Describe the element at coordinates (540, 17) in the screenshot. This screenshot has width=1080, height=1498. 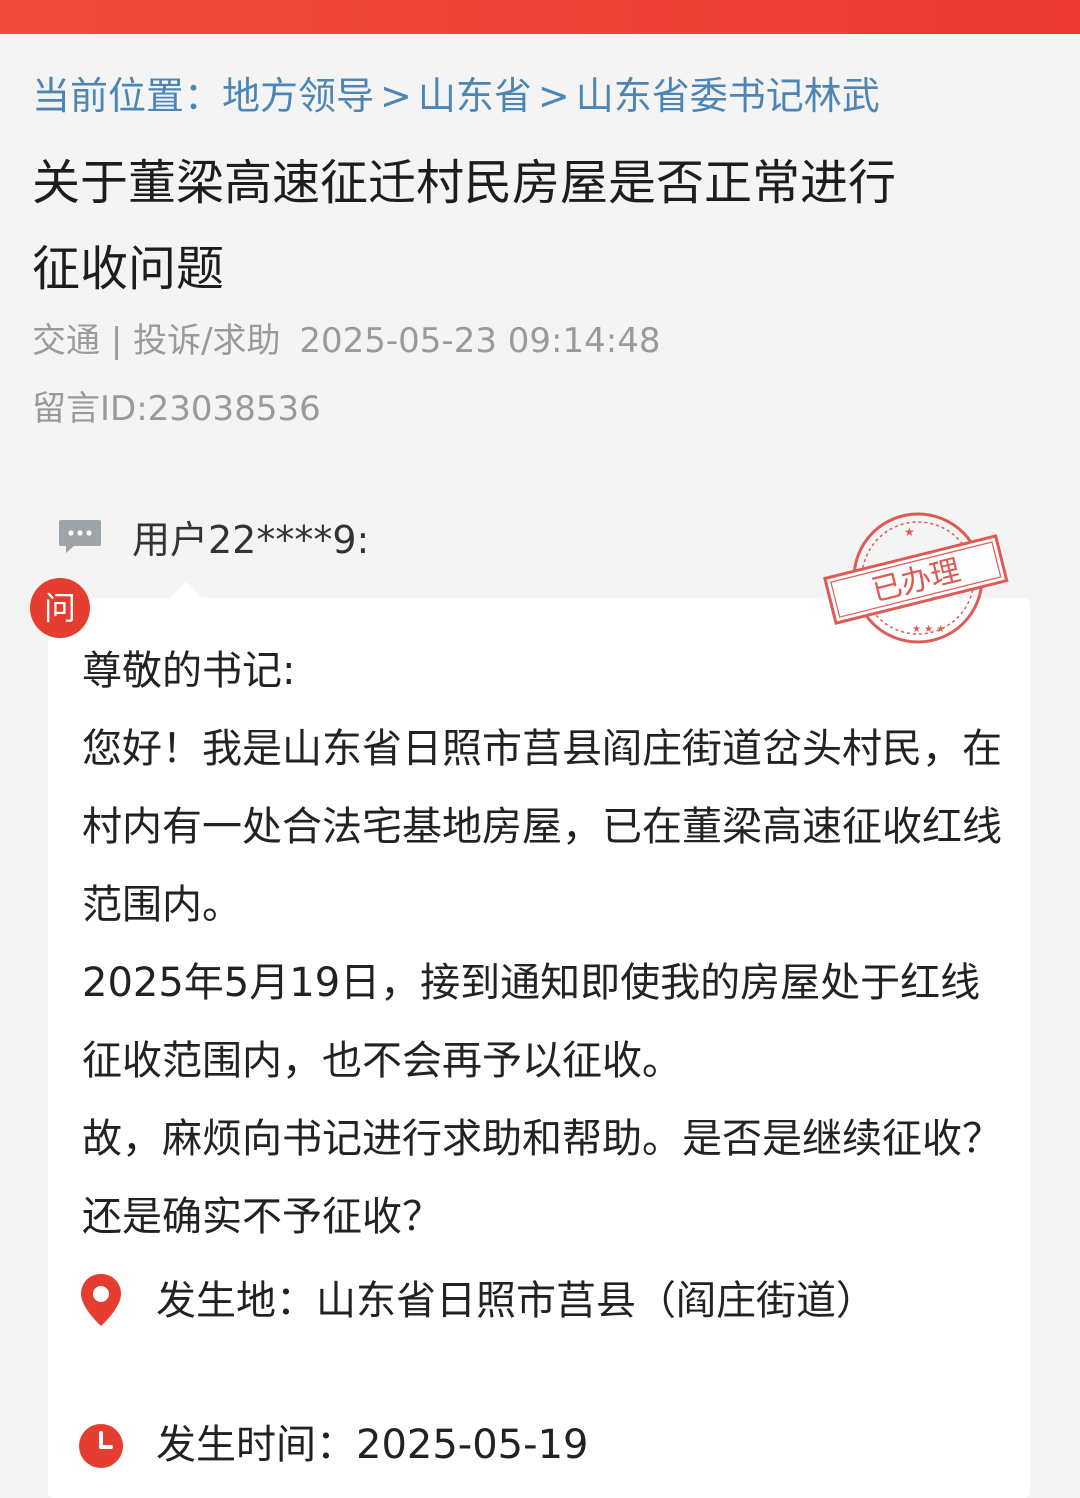
I see `top-status-bar` at that location.